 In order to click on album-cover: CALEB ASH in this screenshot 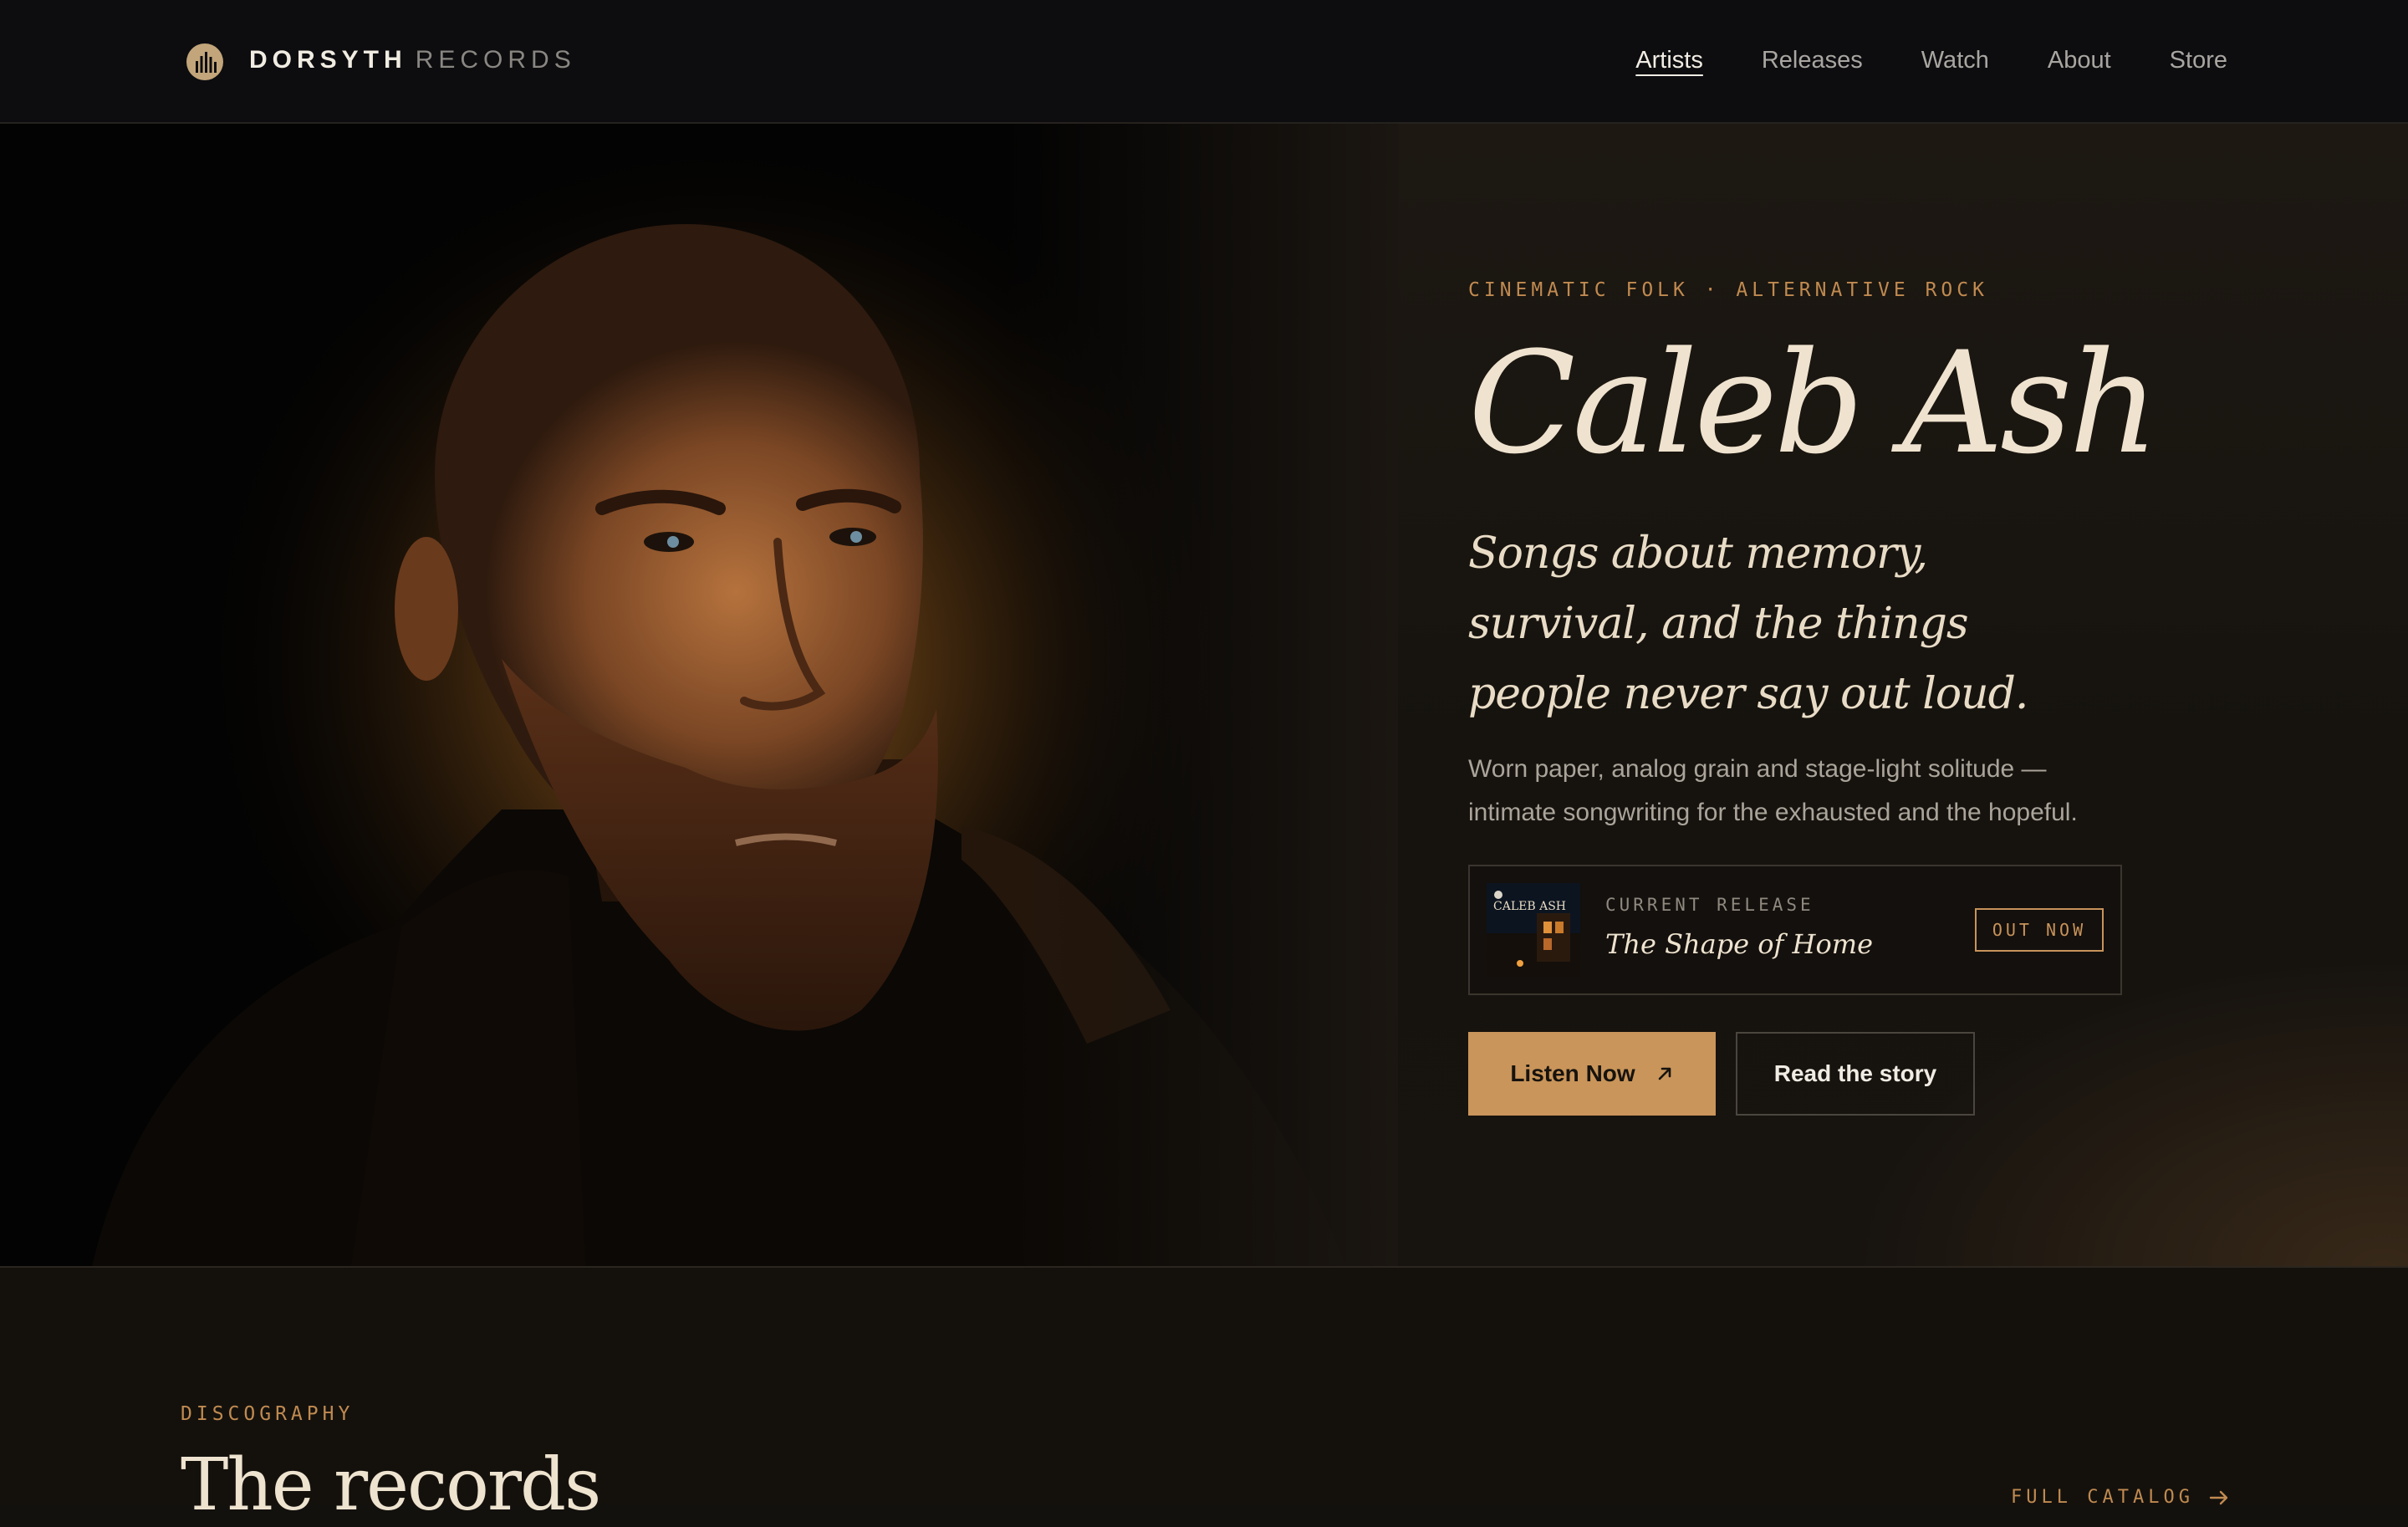, I will do `click(1534, 930)`.